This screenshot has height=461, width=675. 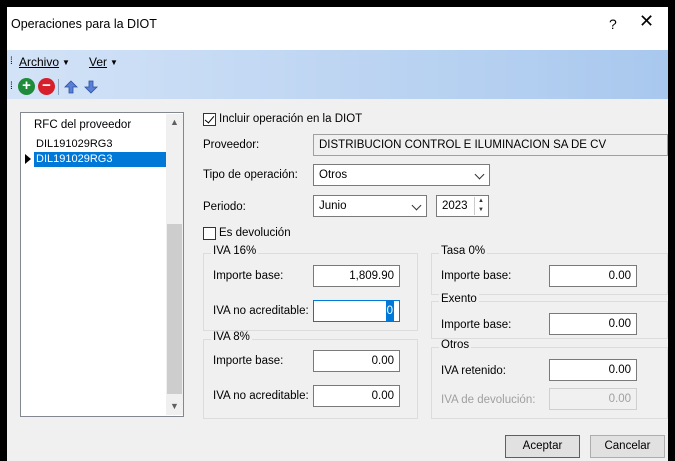 What do you see at coordinates (84, 24) in the screenshot?
I see `window-title: Operaciones para la DIOT` at bounding box center [84, 24].